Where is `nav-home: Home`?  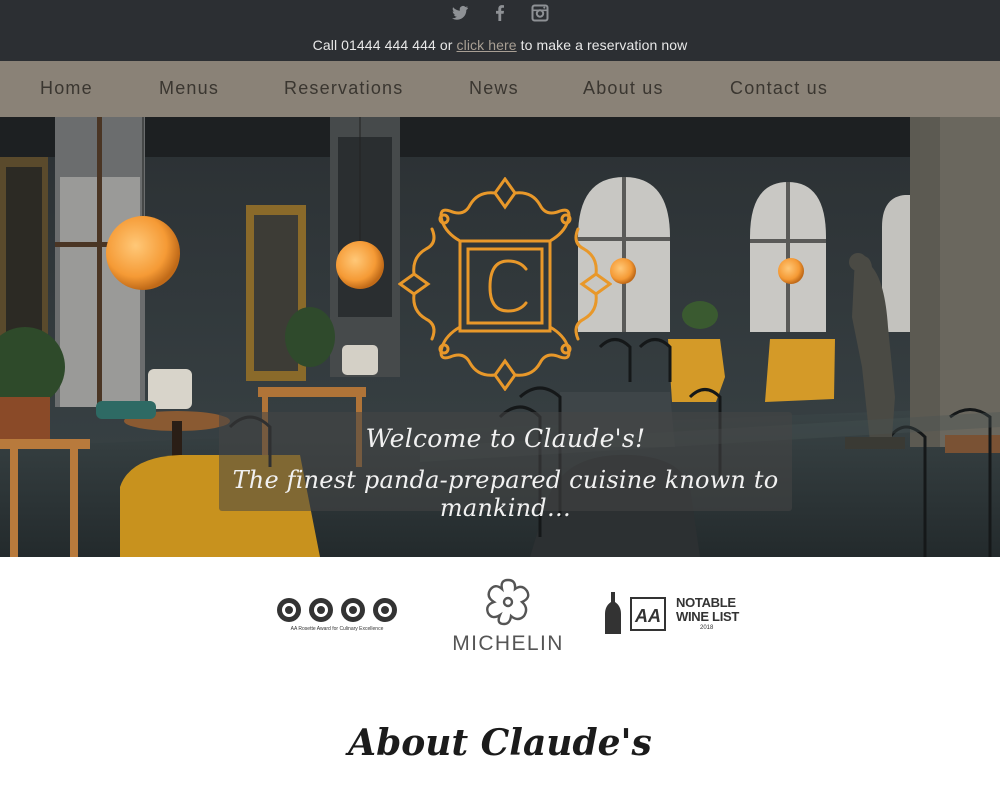
nav-home: Home is located at coordinates (66, 88).